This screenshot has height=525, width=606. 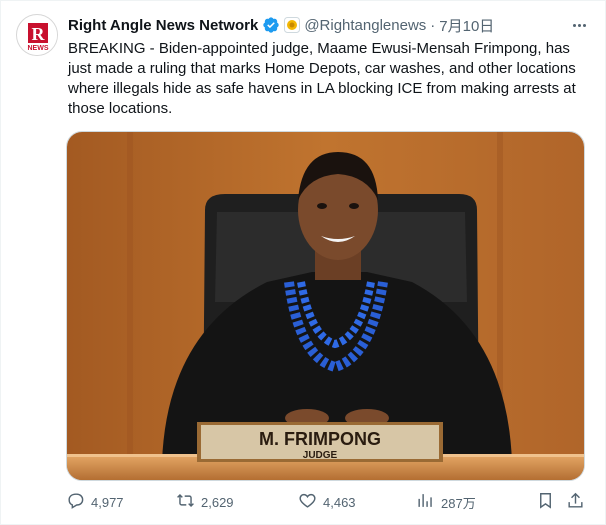 What do you see at coordinates (466, 25) in the screenshot?
I see `tweet-date: 7月10日` at bounding box center [466, 25].